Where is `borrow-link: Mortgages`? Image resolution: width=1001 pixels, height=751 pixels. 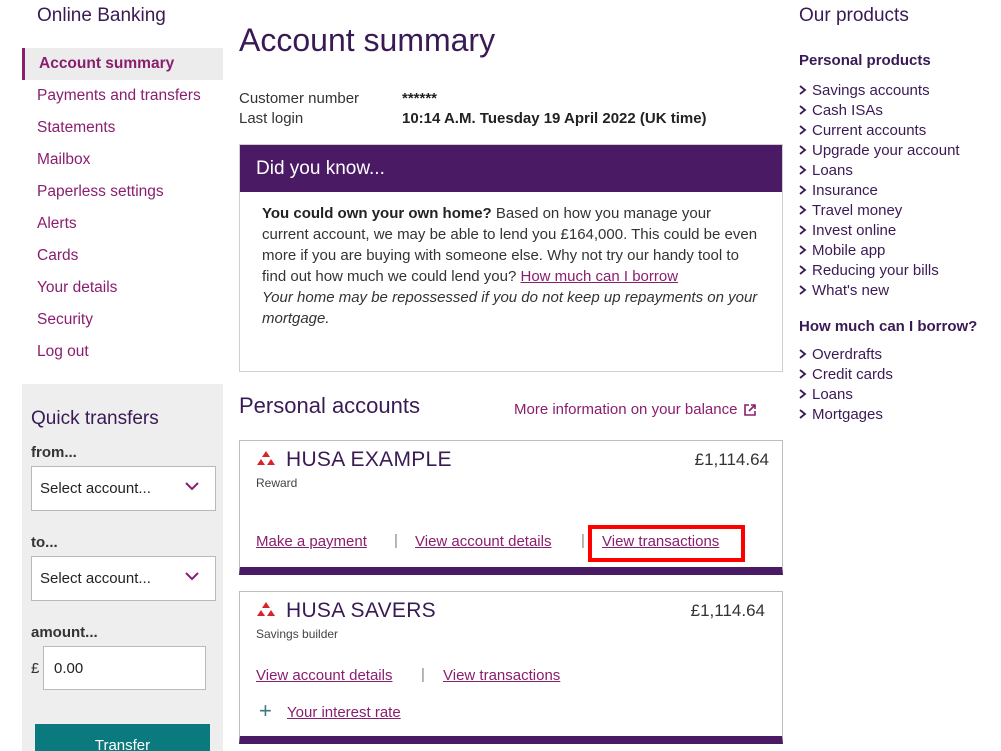
borrow-link: Mortgages is located at coordinates (846, 414).